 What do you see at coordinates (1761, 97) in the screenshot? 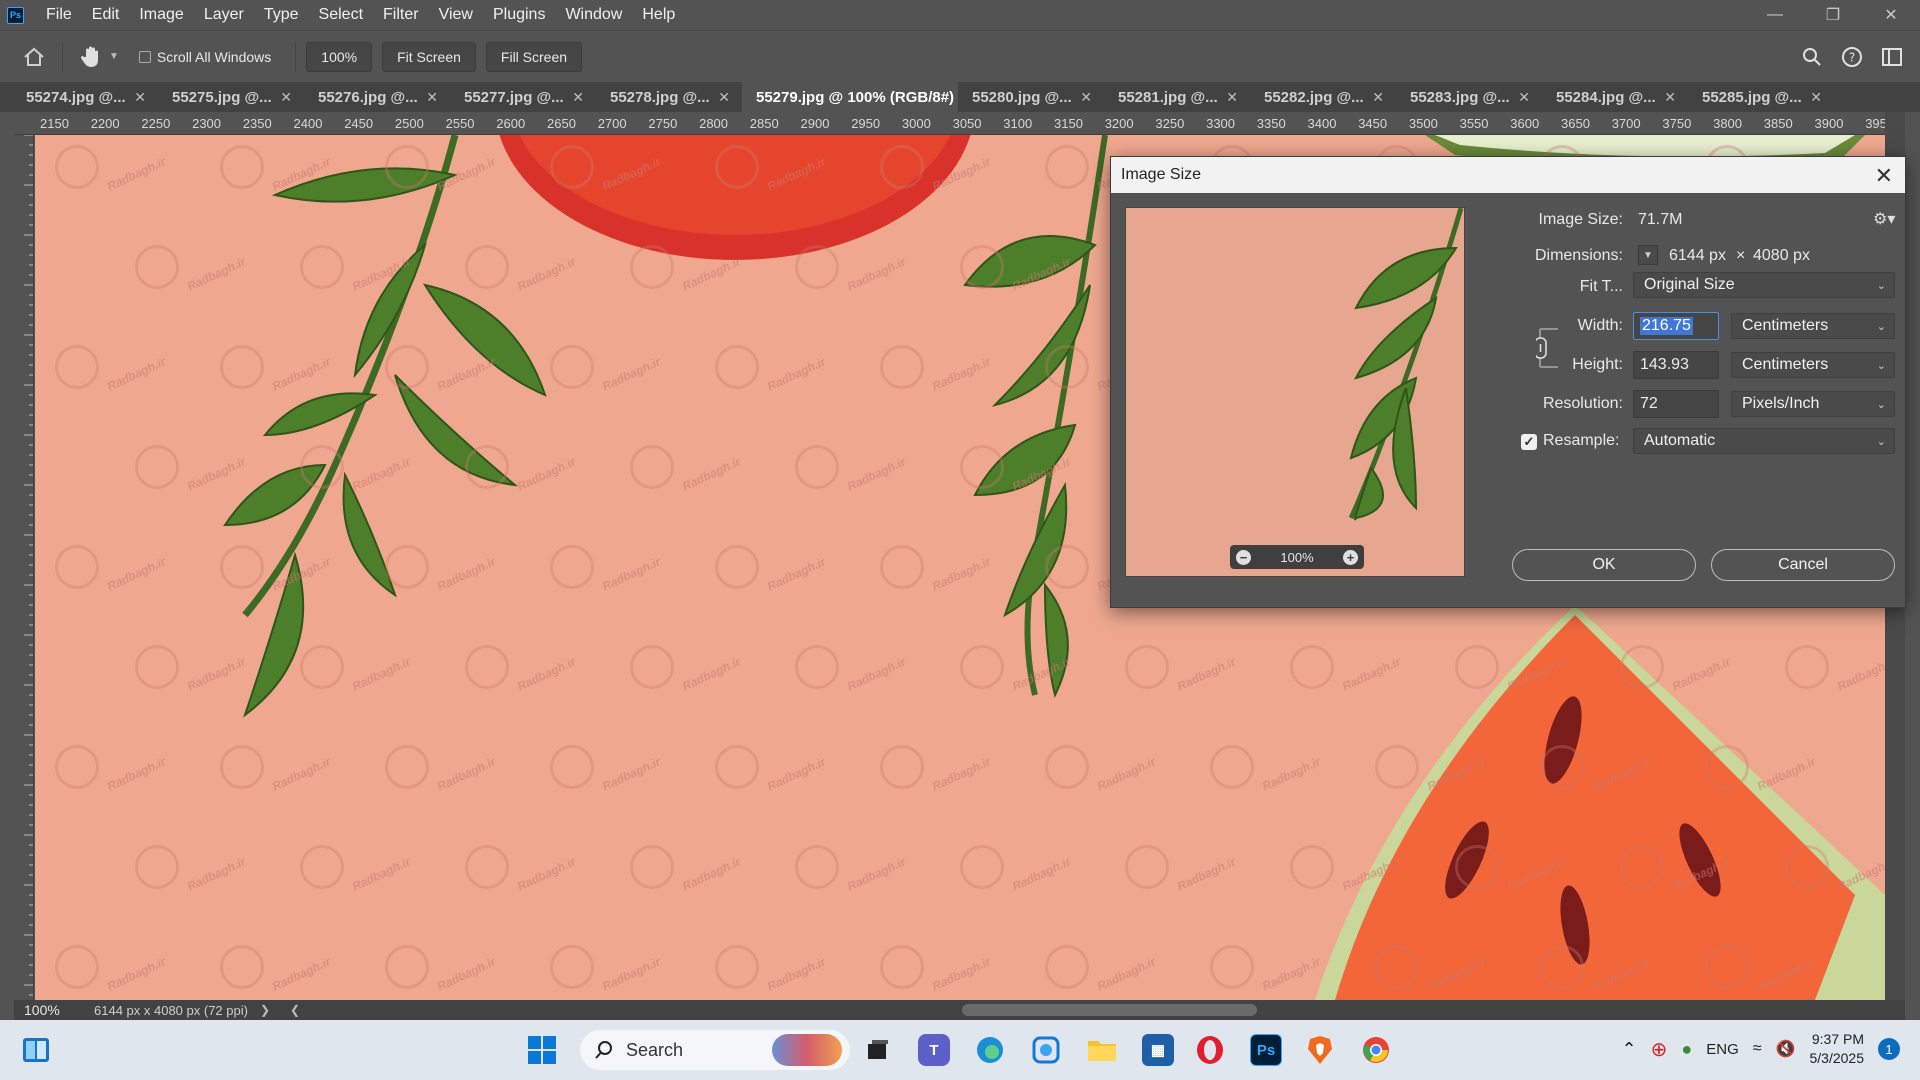
I see `tab-55285: 55285.jpg @... ✕` at bounding box center [1761, 97].